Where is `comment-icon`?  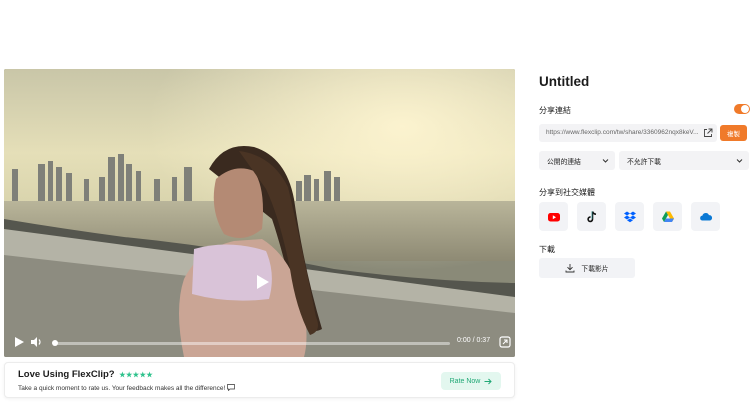 comment-icon is located at coordinates (231, 388).